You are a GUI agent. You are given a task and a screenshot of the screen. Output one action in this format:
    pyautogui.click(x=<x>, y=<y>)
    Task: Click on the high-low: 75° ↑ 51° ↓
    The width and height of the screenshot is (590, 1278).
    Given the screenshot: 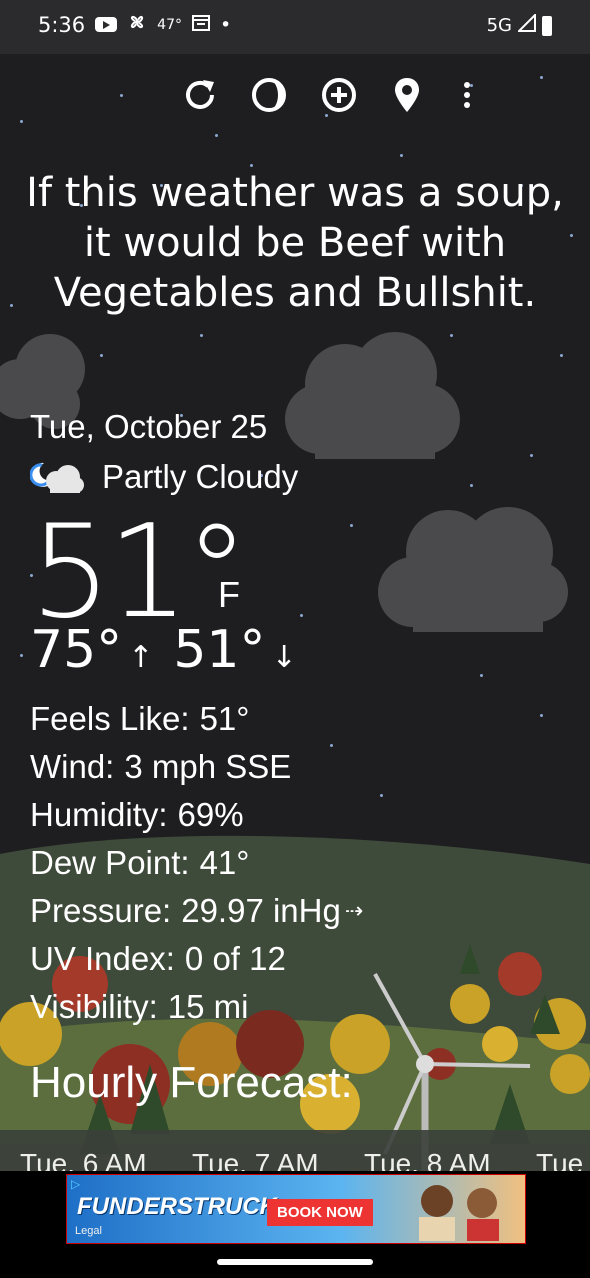 What is the action you would take?
    pyautogui.click(x=163, y=650)
    